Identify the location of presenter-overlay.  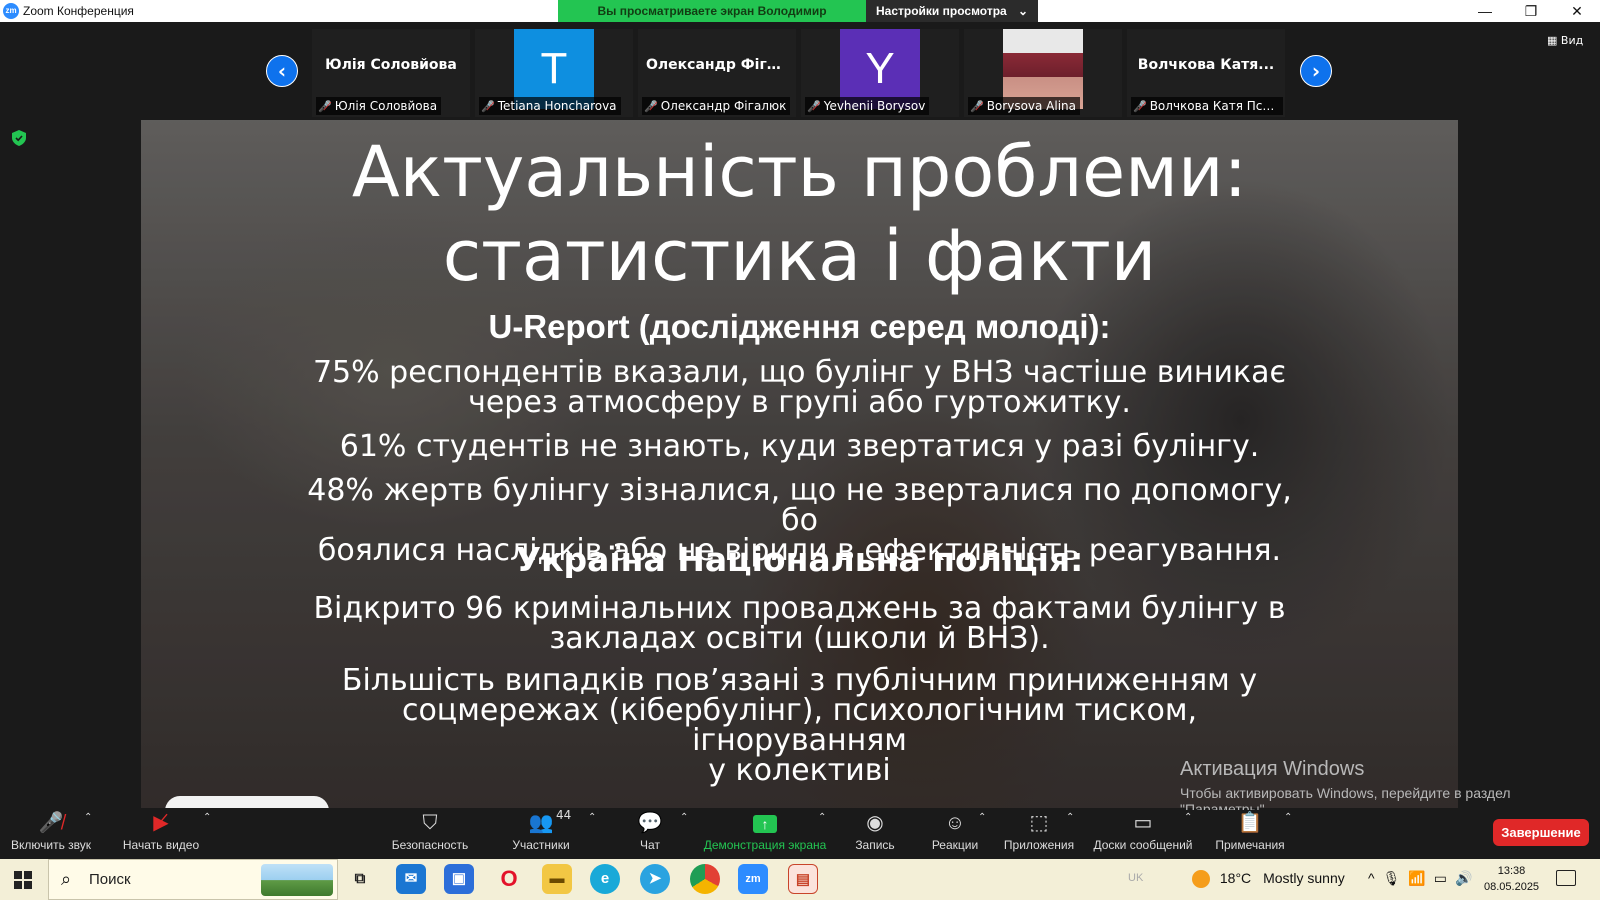
(247, 802).